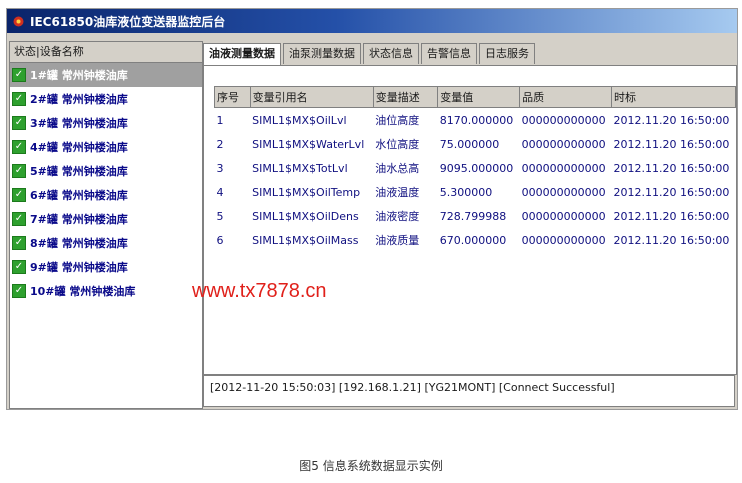 This screenshot has height=483, width=742. What do you see at coordinates (397, 192) in the screenshot?
I see `table-cell: 油液温度` at bounding box center [397, 192].